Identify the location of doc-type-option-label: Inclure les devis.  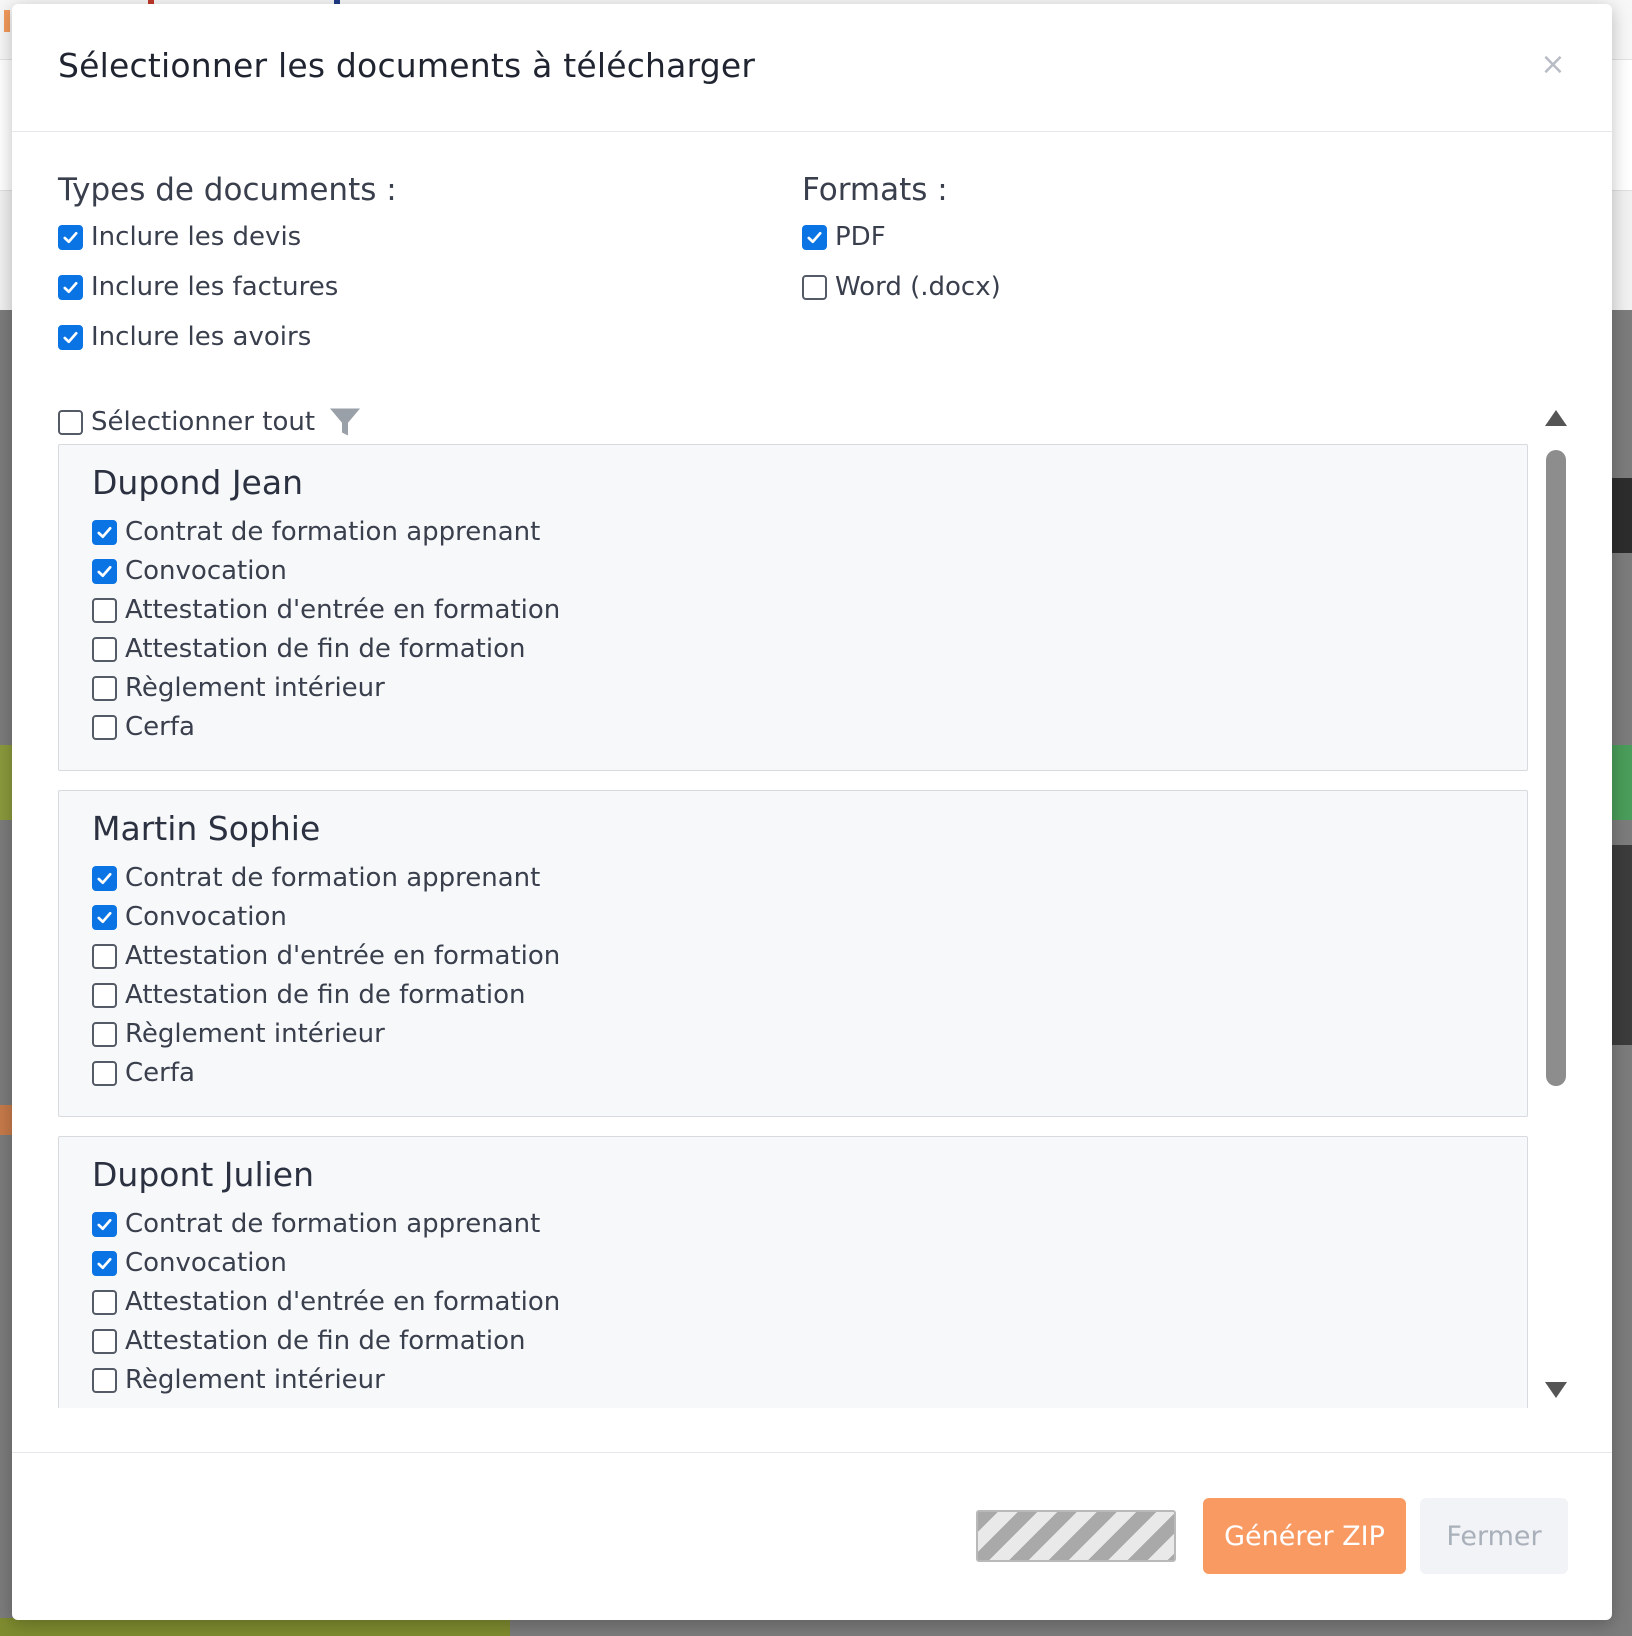
(196, 237).